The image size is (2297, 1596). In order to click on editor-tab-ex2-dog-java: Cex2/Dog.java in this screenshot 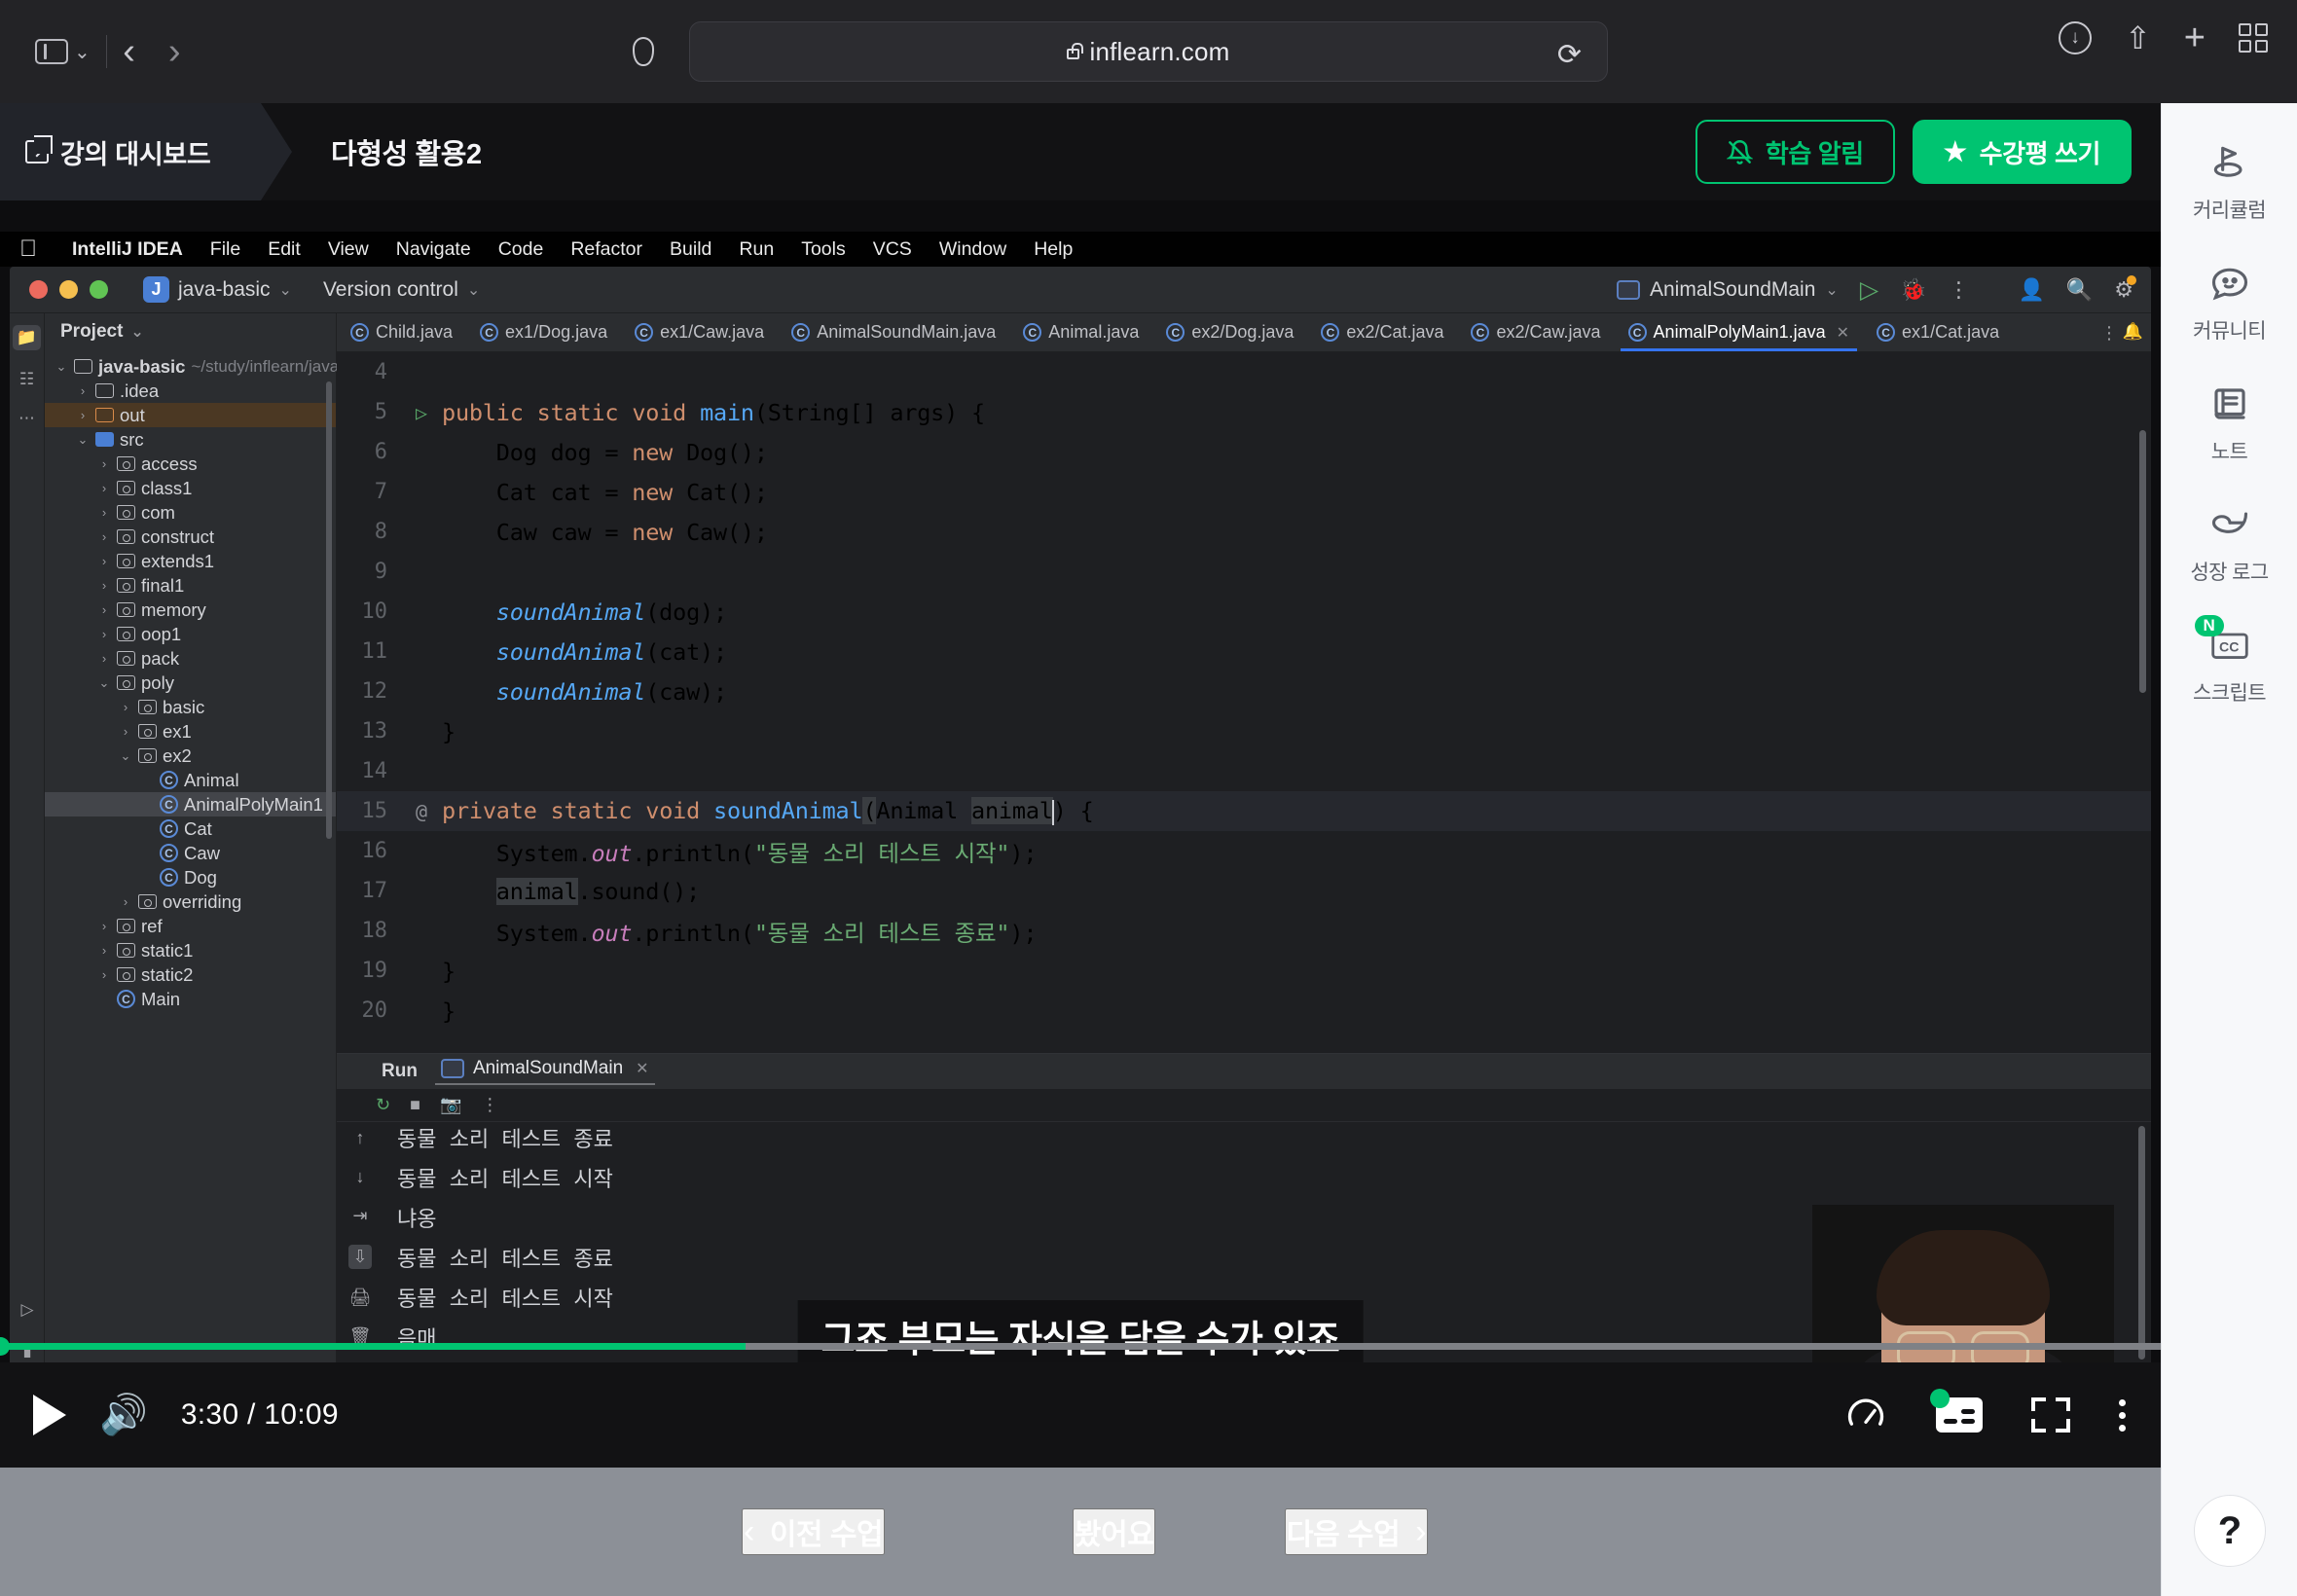, I will do `click(1229, 332)`.